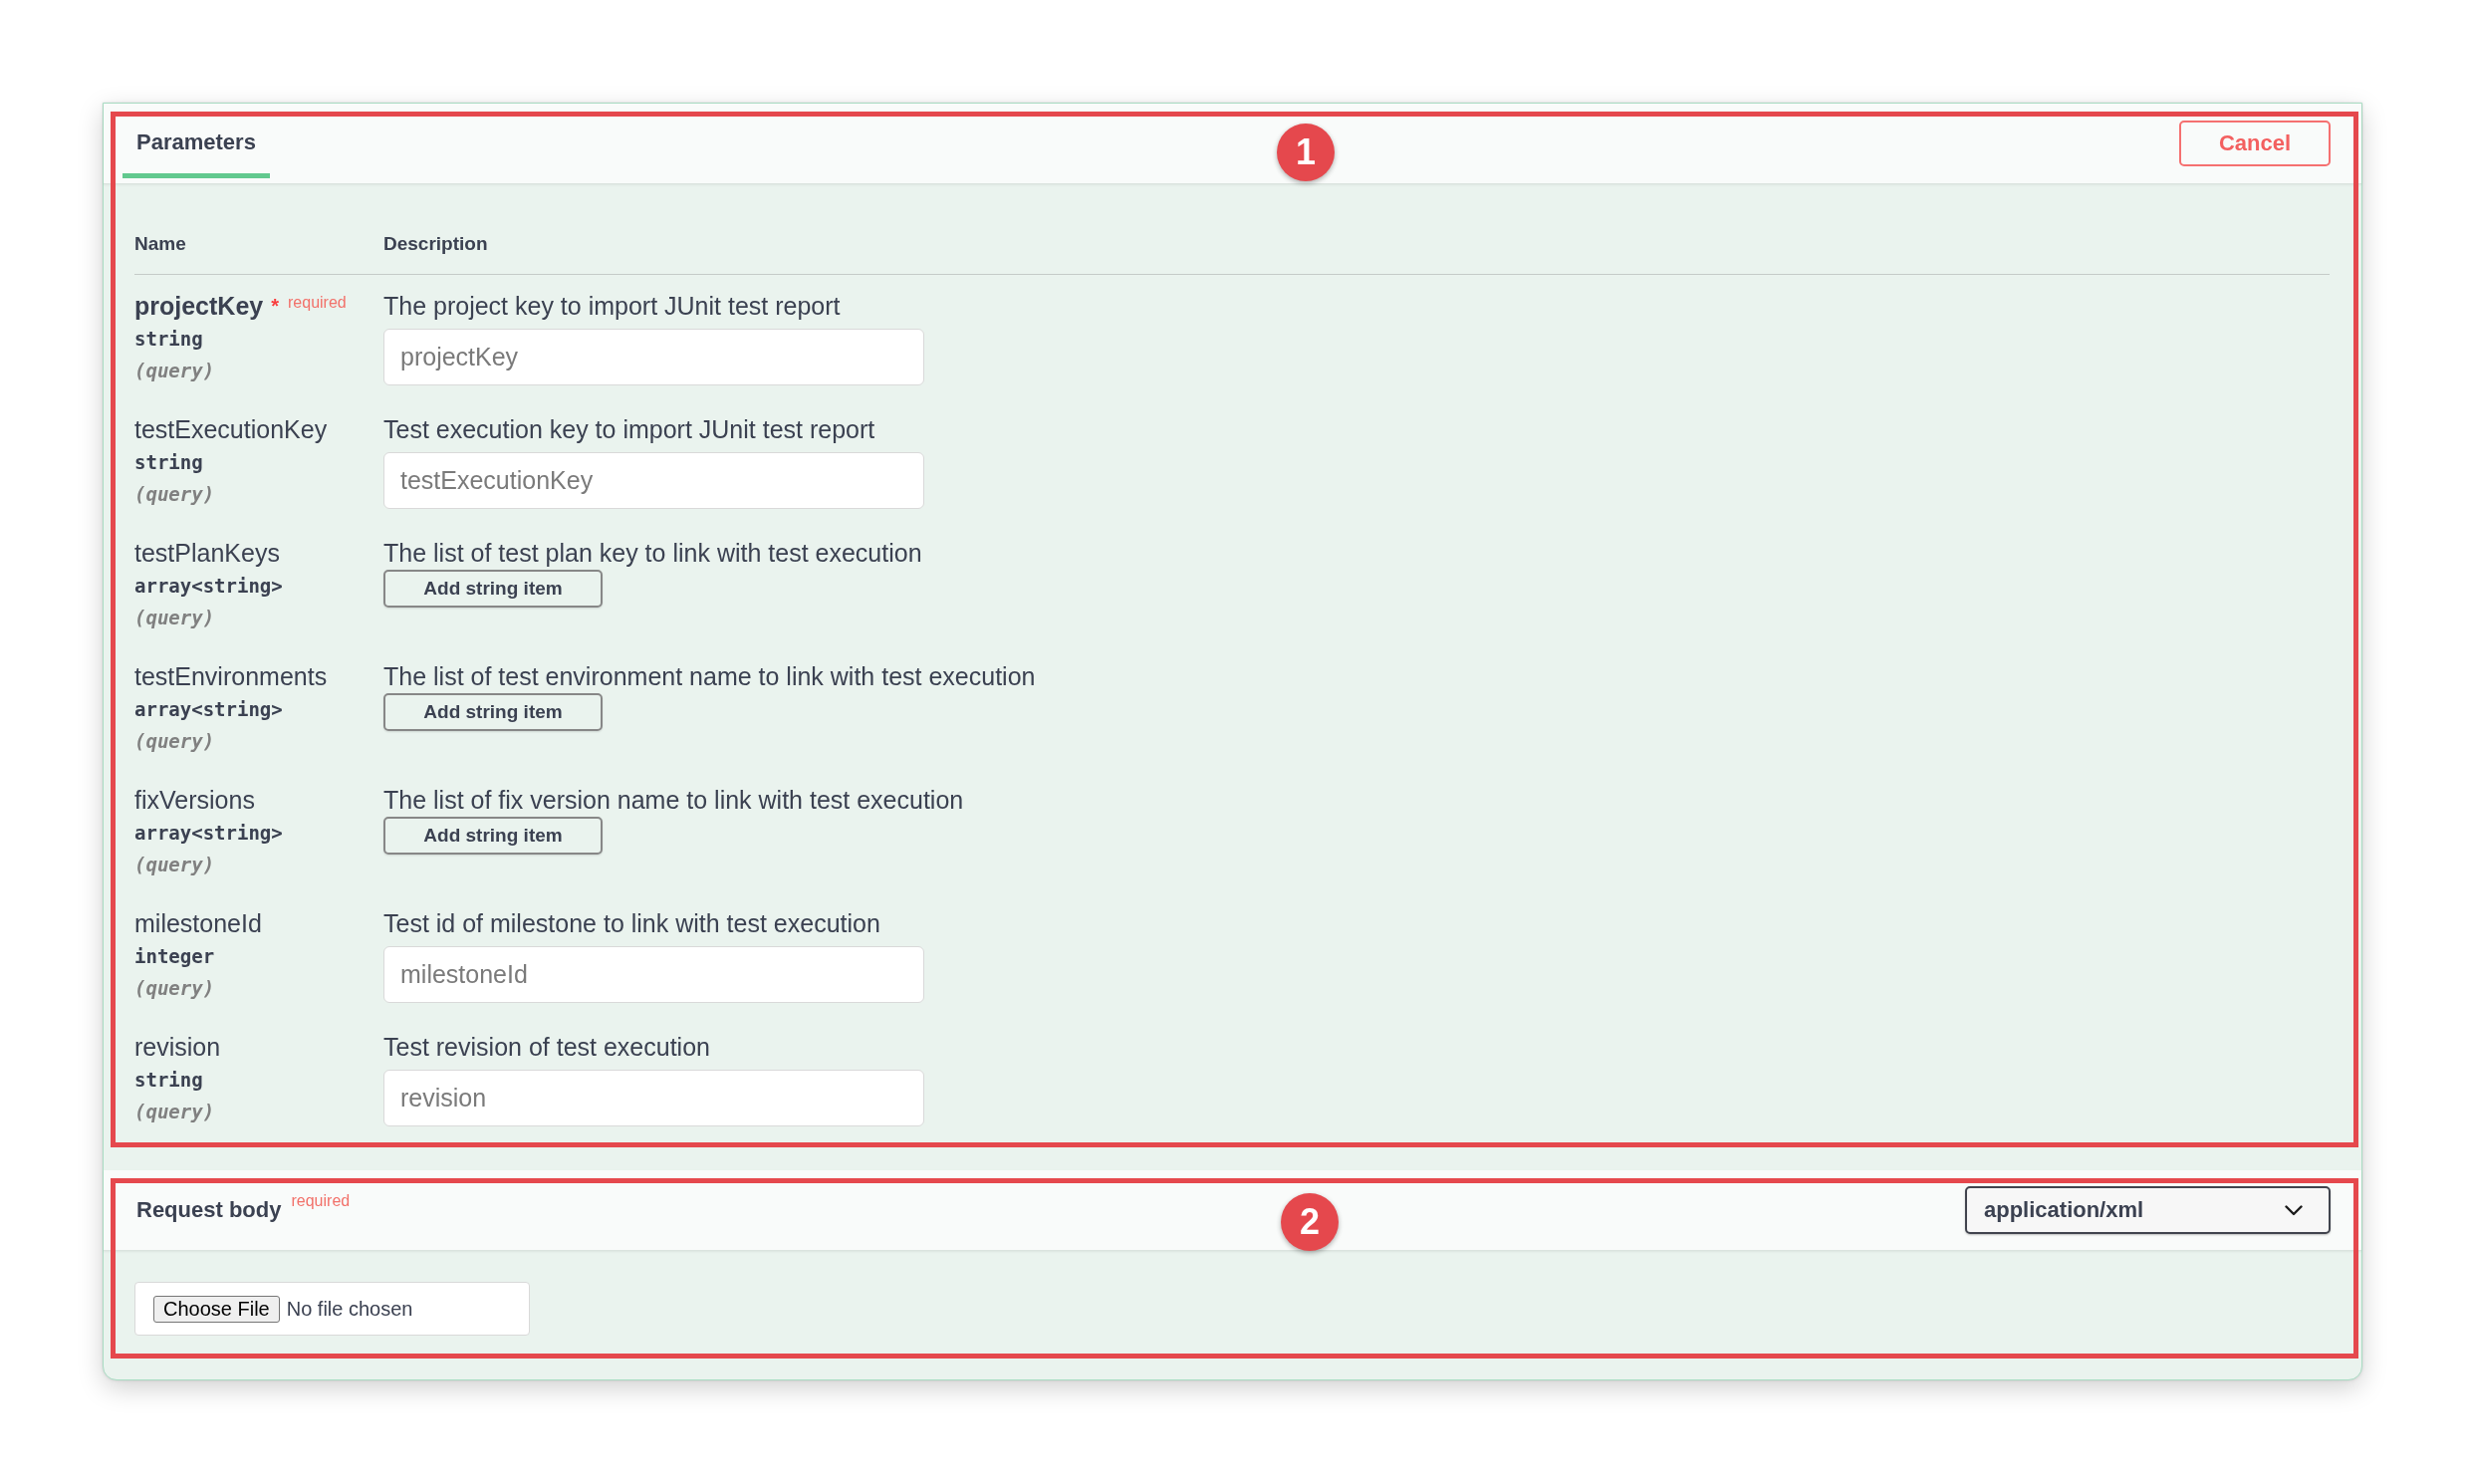  What do you see at coordinates (349, 1309) in the screenshot?
I see `file-status: No file chosen` at bounding box center [349, 1309].